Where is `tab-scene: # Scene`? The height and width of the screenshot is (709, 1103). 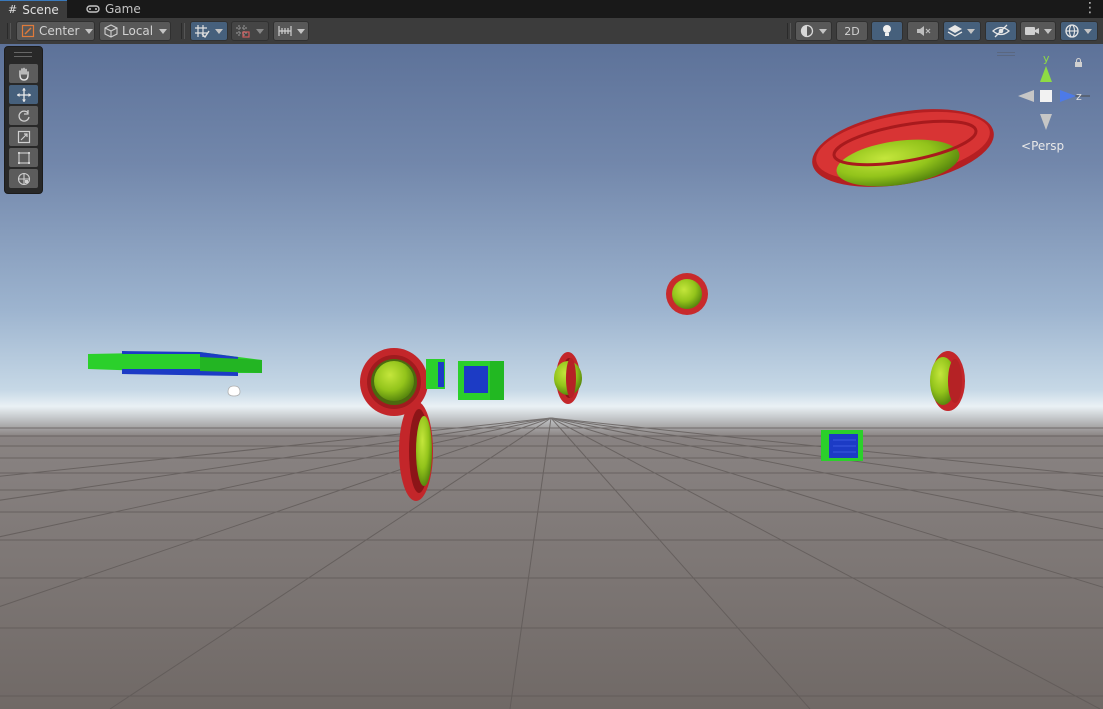 tab-scene: # Scene is located at coordinates (33, 9).